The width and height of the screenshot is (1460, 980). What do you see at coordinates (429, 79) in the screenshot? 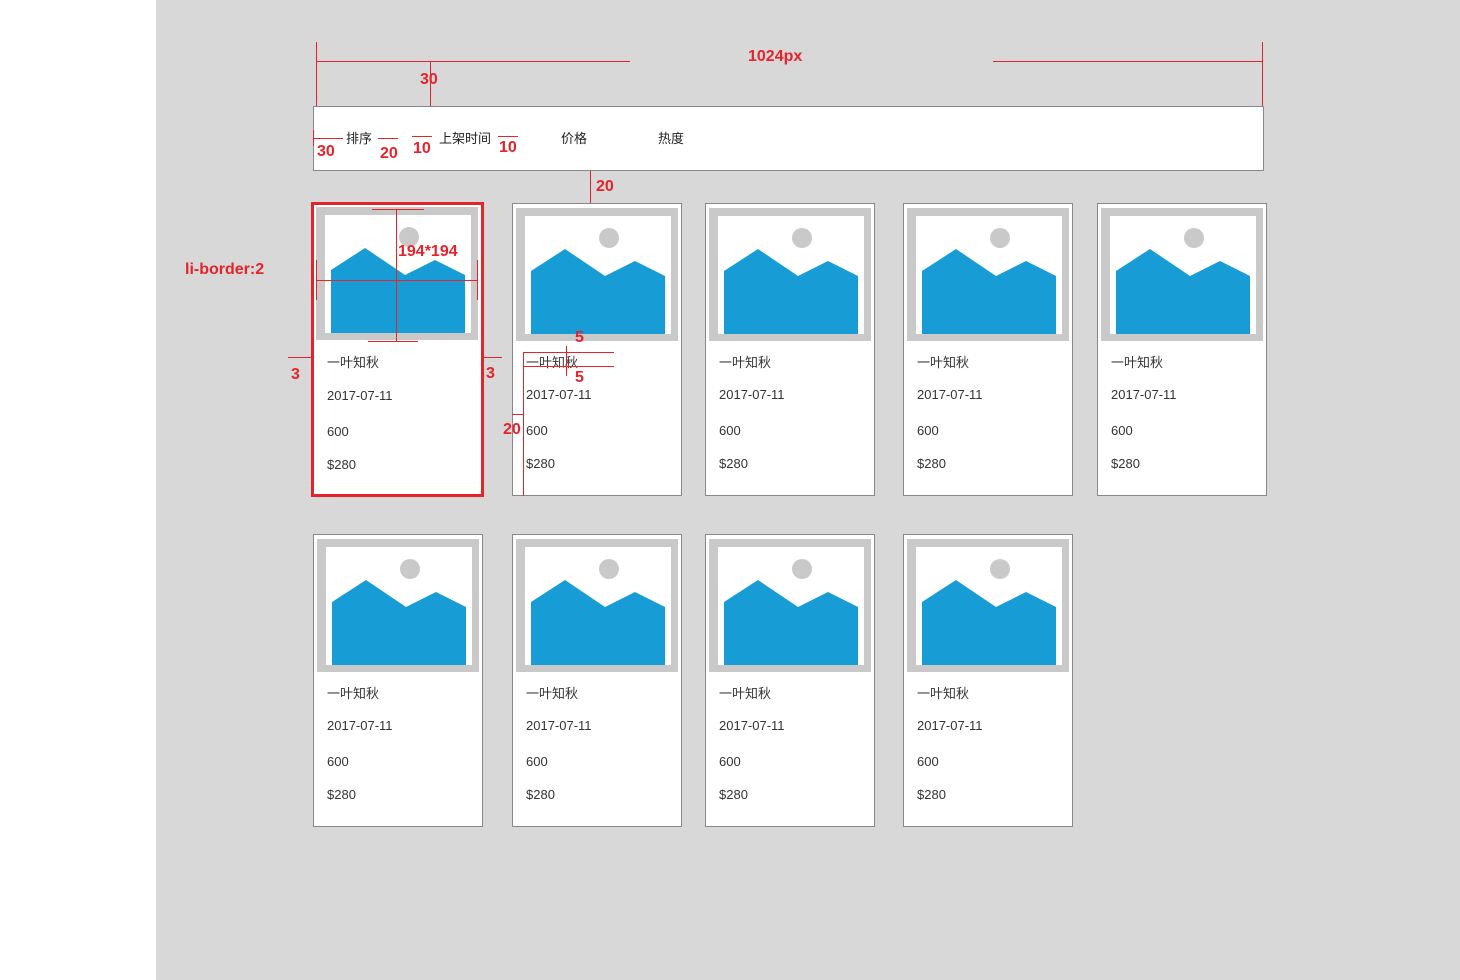
I see `top-gap-label: 30` at bounding box center [429, 79].